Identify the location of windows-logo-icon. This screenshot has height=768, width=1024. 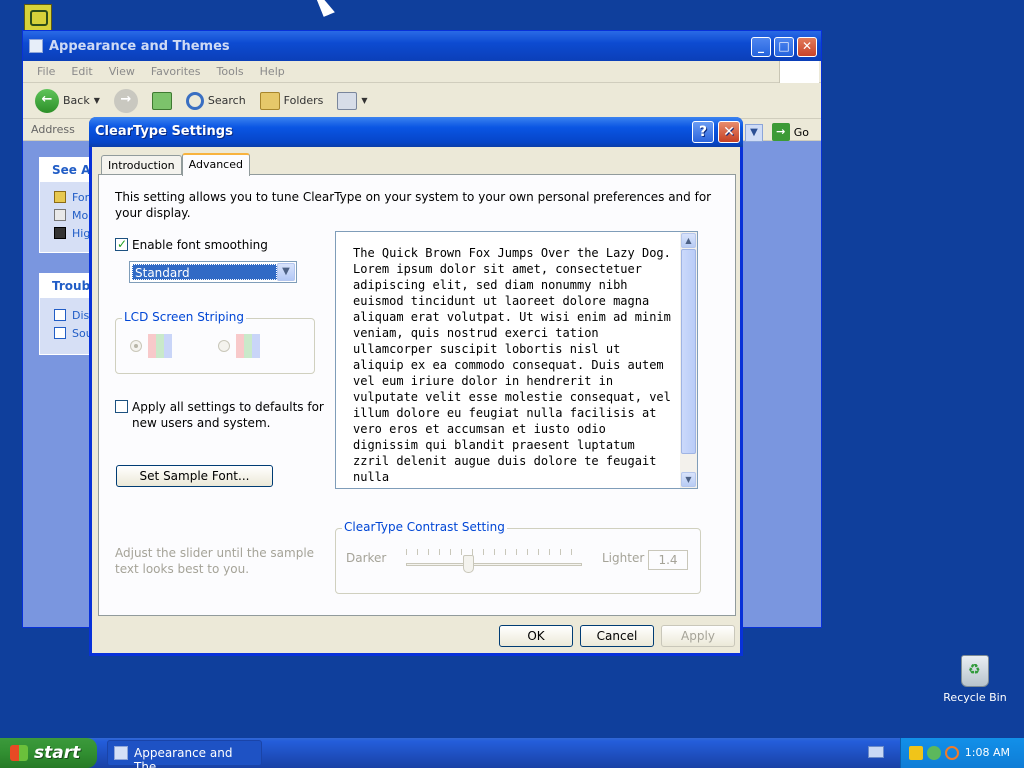
(799, 72).